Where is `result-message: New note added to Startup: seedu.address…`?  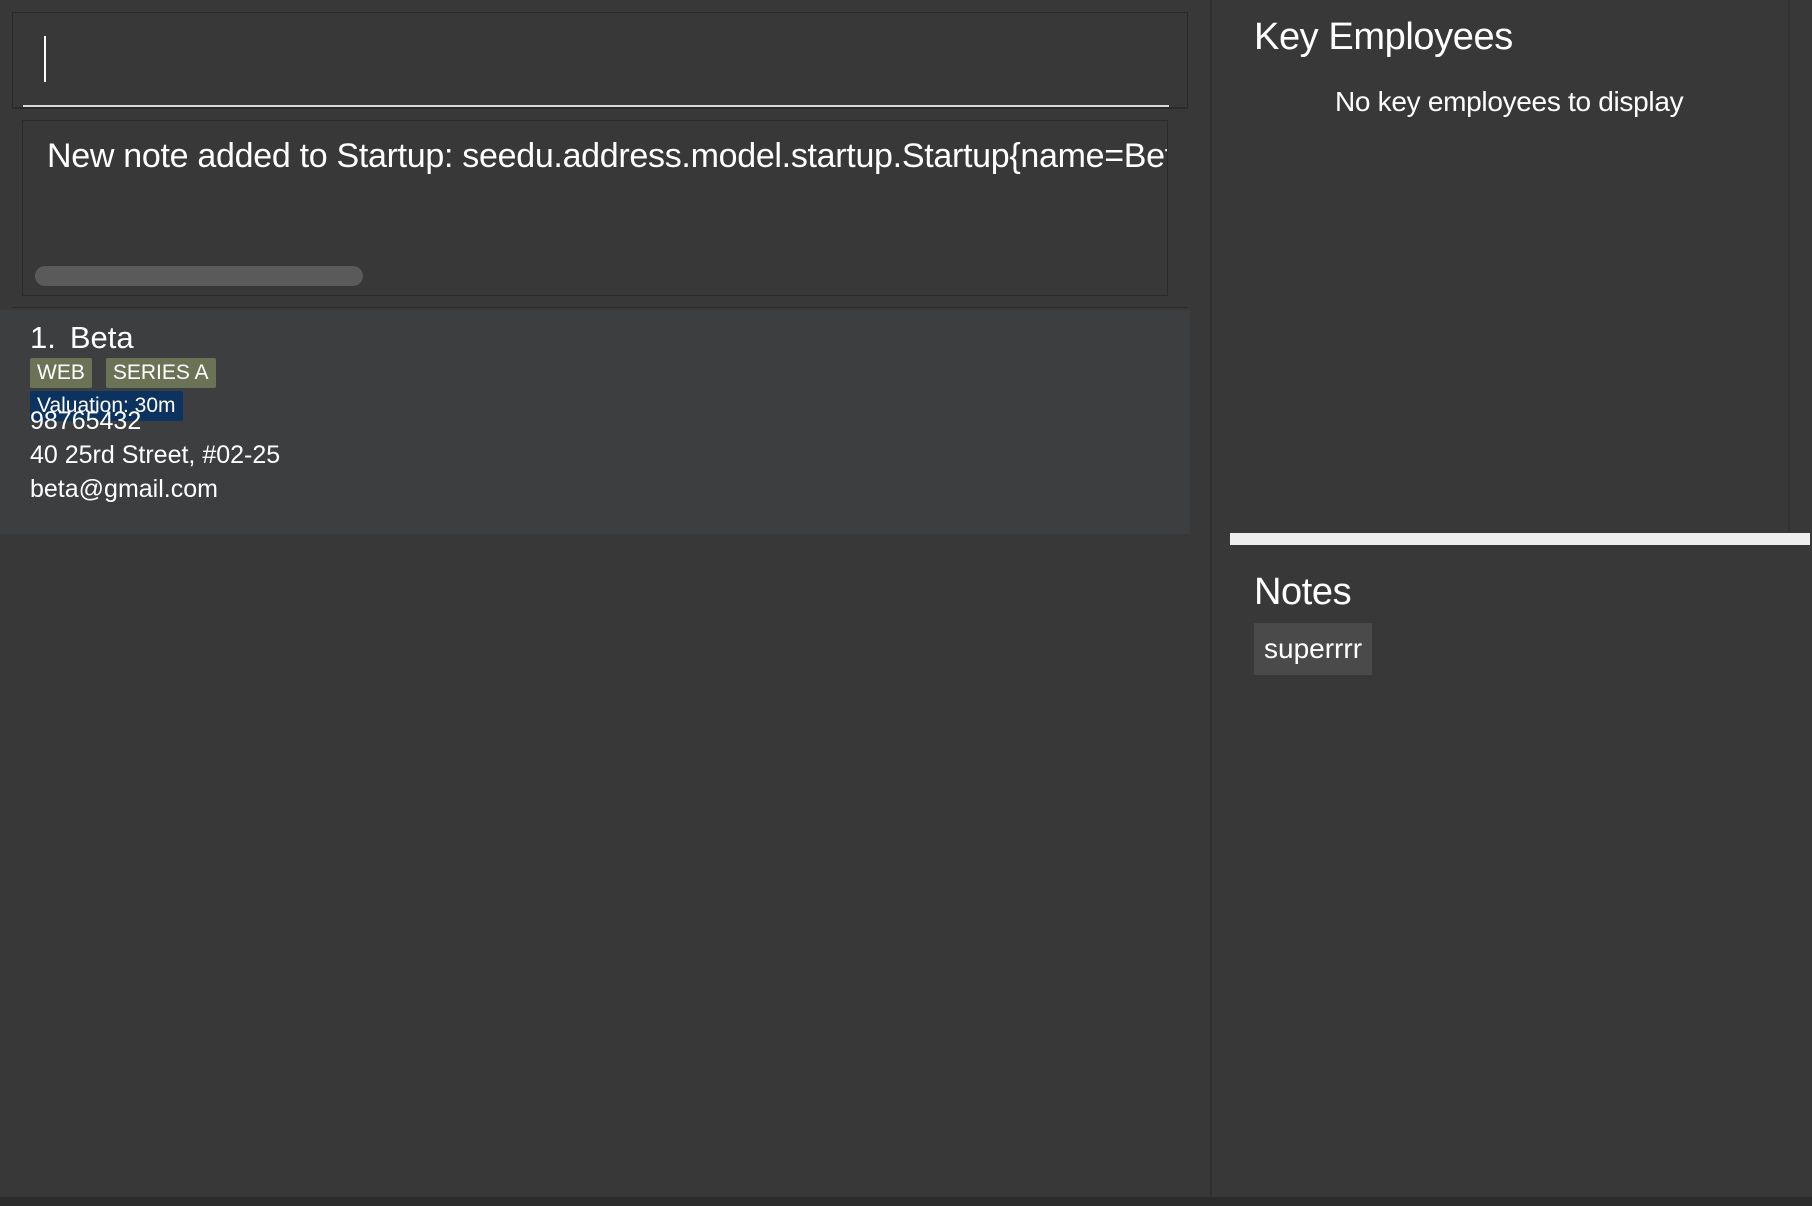
result-message: New note added to Startup: seedu.address… is located at coordinates (607, 156).